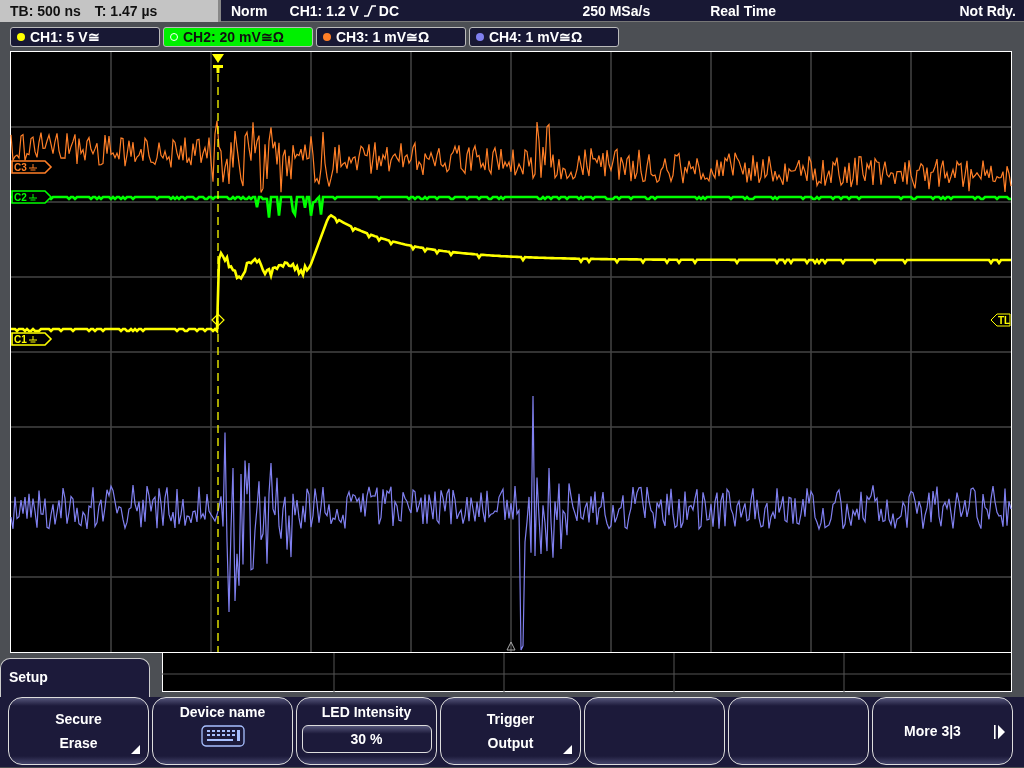 The image size is (1024, 768). What do you see at coordinates (366, 739) in the screenshot?
I see `value-field: 30 %` at bounding box center [366, 739].